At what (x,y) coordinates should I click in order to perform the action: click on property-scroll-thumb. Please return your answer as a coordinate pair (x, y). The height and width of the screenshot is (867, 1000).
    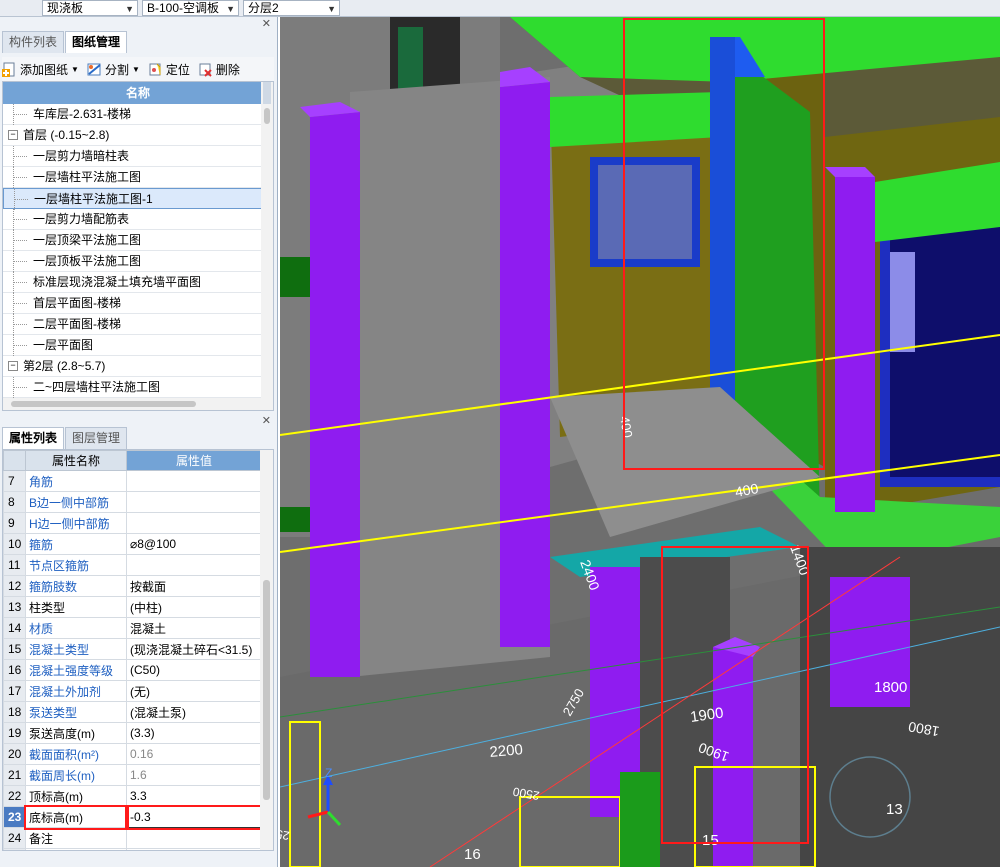
    Looking at the image, I should click on (266, 690).